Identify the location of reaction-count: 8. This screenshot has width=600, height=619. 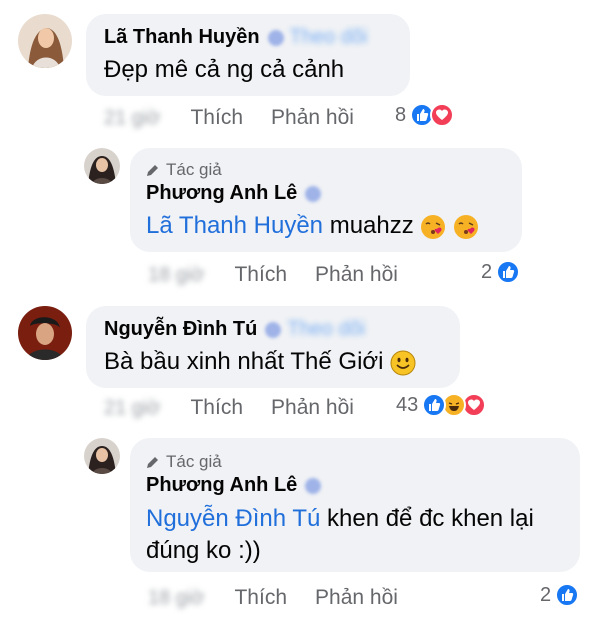
(401, 114).